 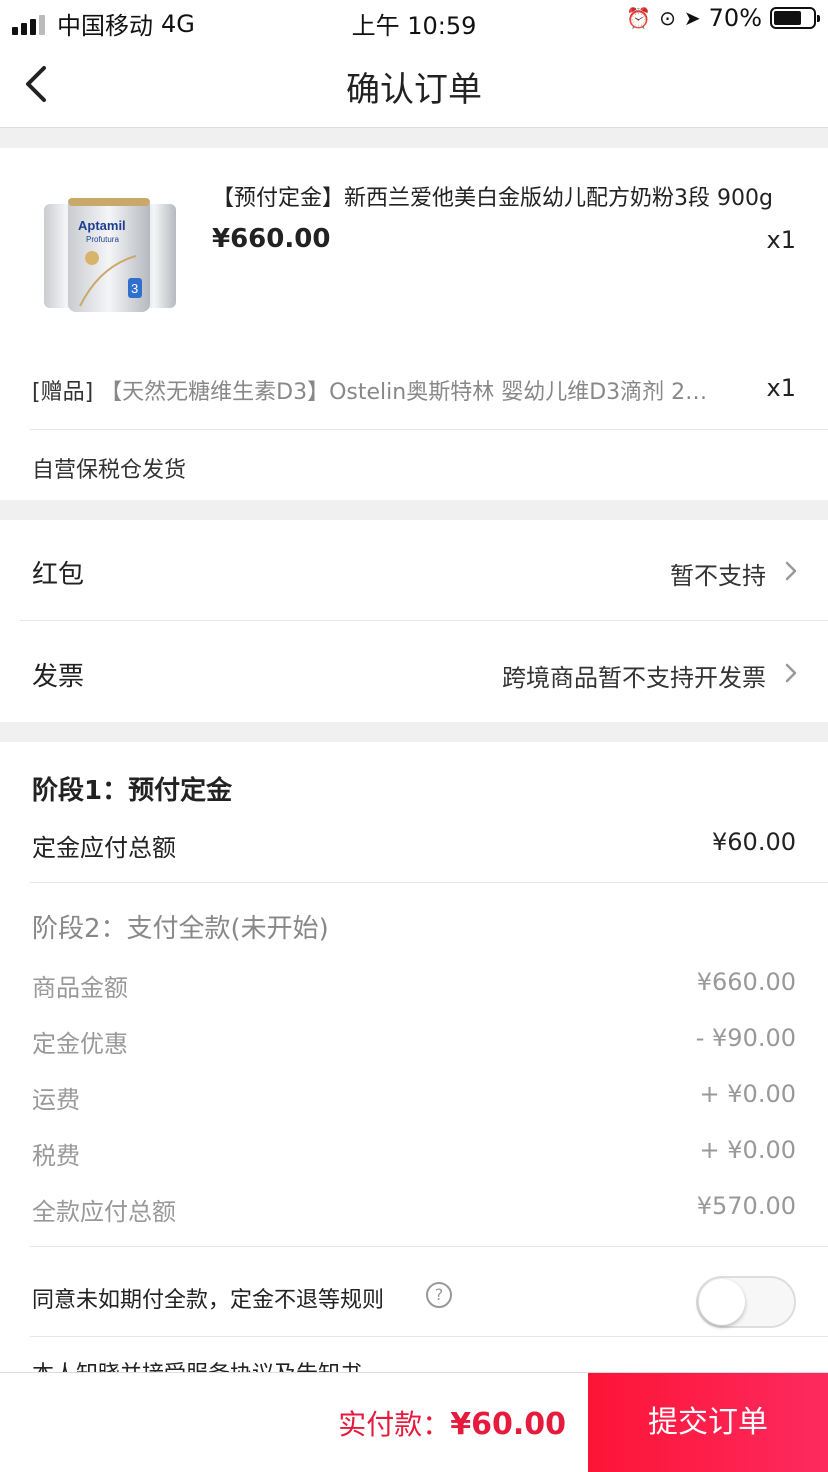 I want to click on invoice-value: 跨境商品暂不支持开发票, so click(x=634, y=678).